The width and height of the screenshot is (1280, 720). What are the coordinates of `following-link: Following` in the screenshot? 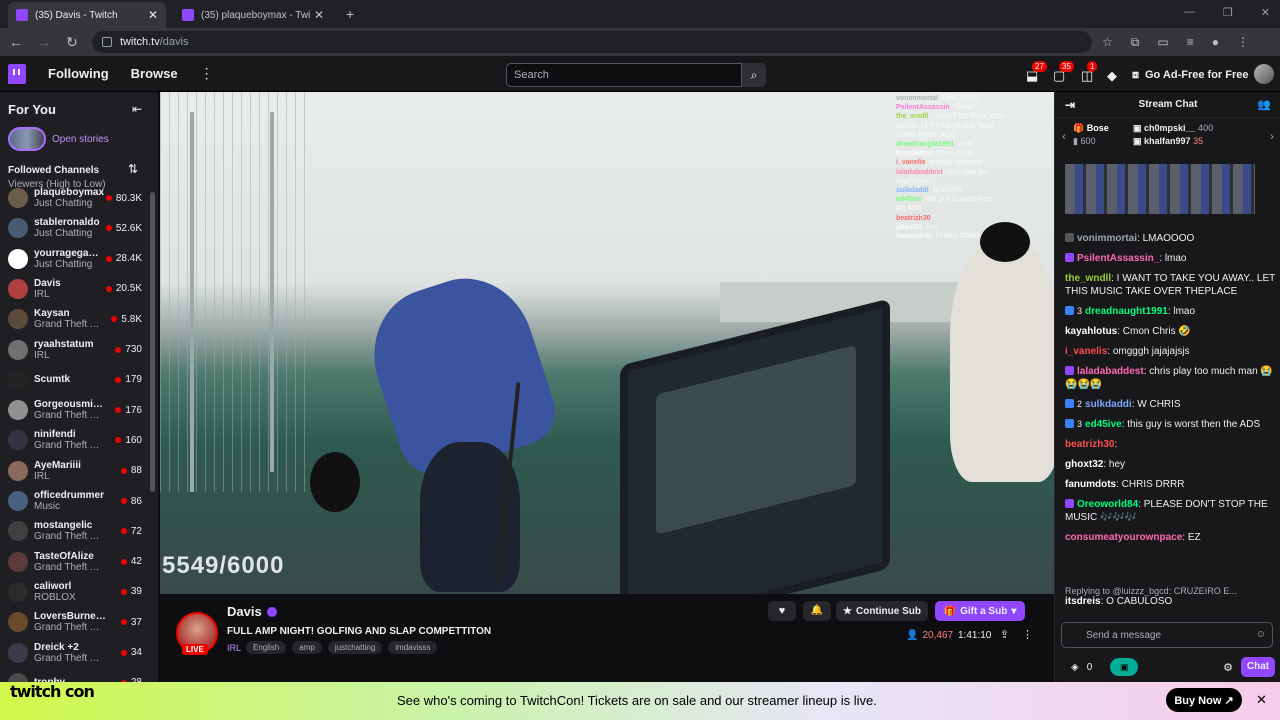 It's located at (78, 73).